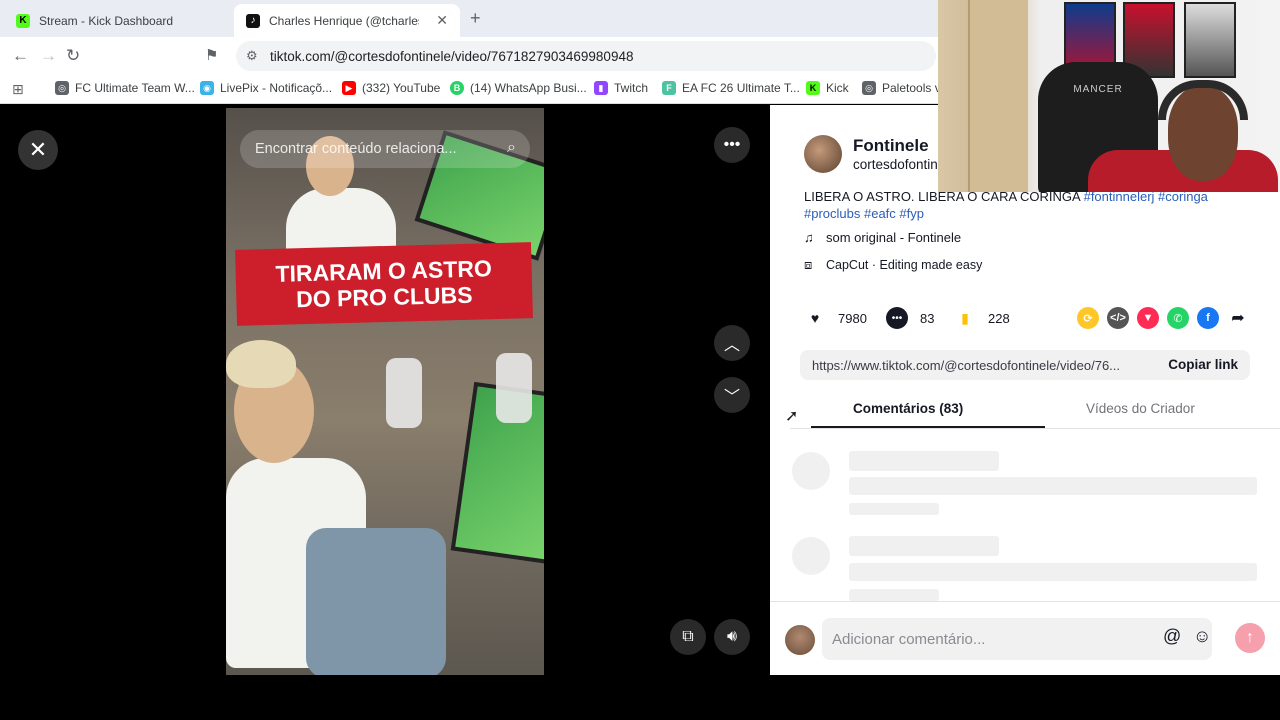 The image size is (1280, 720). What do you see at coordinates (23, 20) in the screenshot?
I see `kick-favicon-icon: K` at bounding box center [23, 20].